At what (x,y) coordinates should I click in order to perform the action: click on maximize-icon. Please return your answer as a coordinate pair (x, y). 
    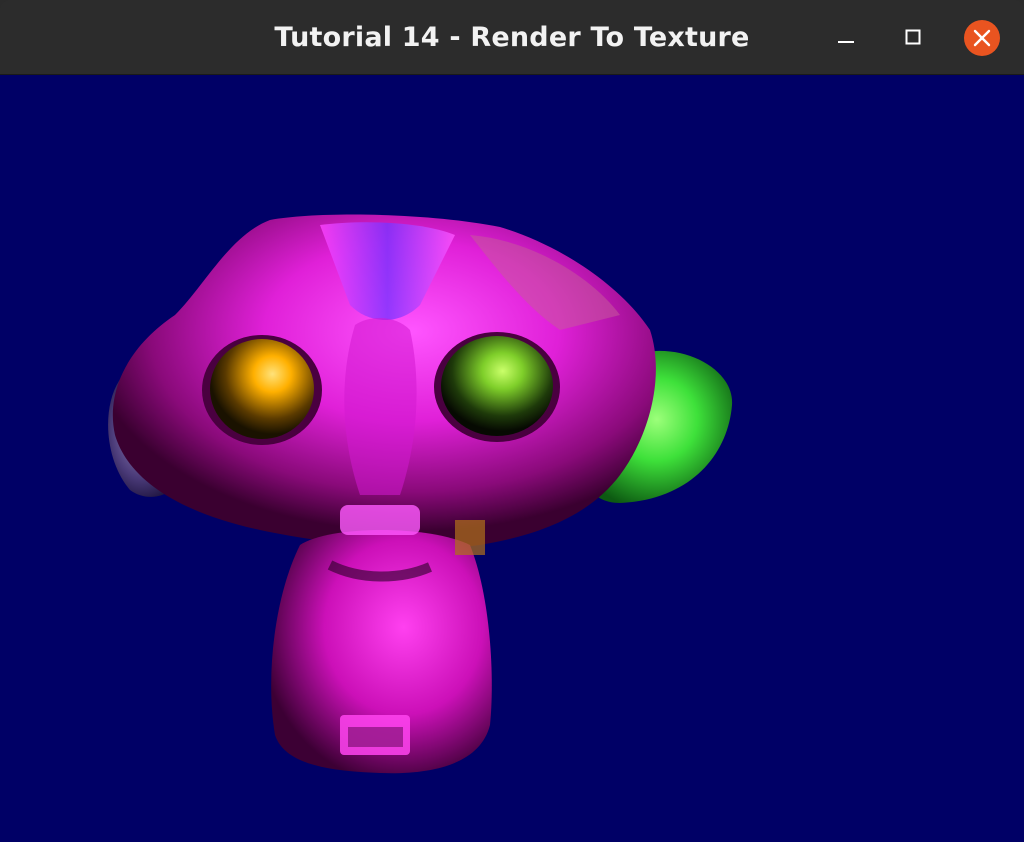
    Looking at the image, I should click on (913, 37).